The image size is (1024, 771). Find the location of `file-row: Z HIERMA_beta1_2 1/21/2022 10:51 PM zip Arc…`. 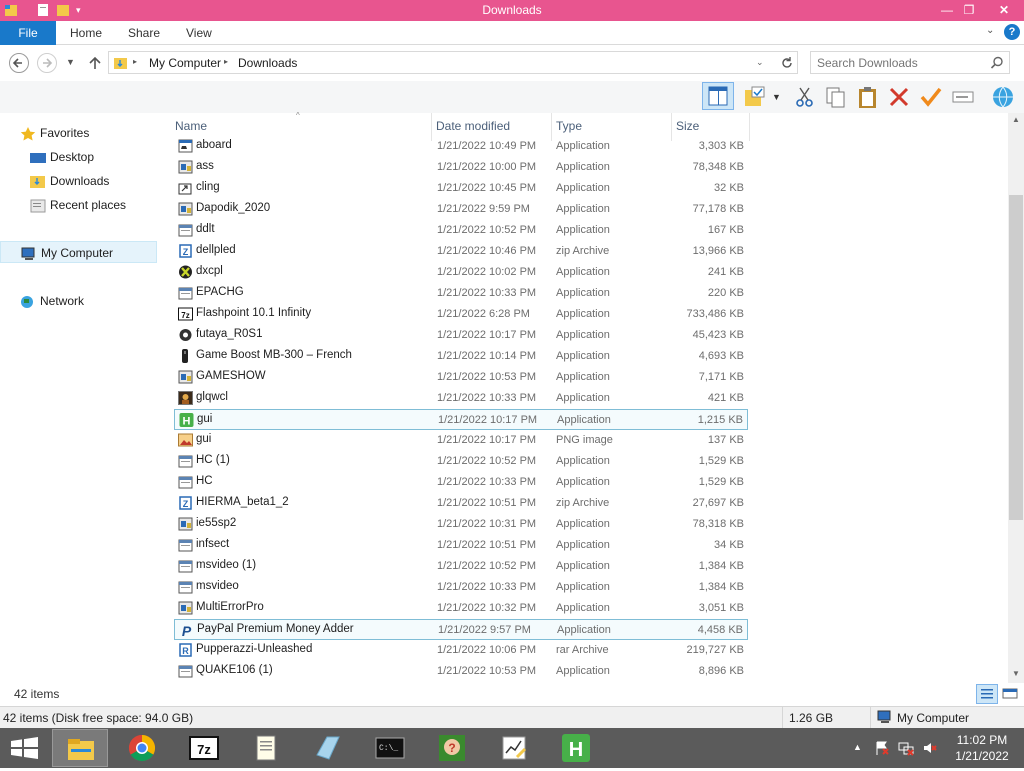

file-row: Z HIERMA_beta1_2 1/21/2022 10:51 PM zip Arc… is located at coordinates (461, 503).